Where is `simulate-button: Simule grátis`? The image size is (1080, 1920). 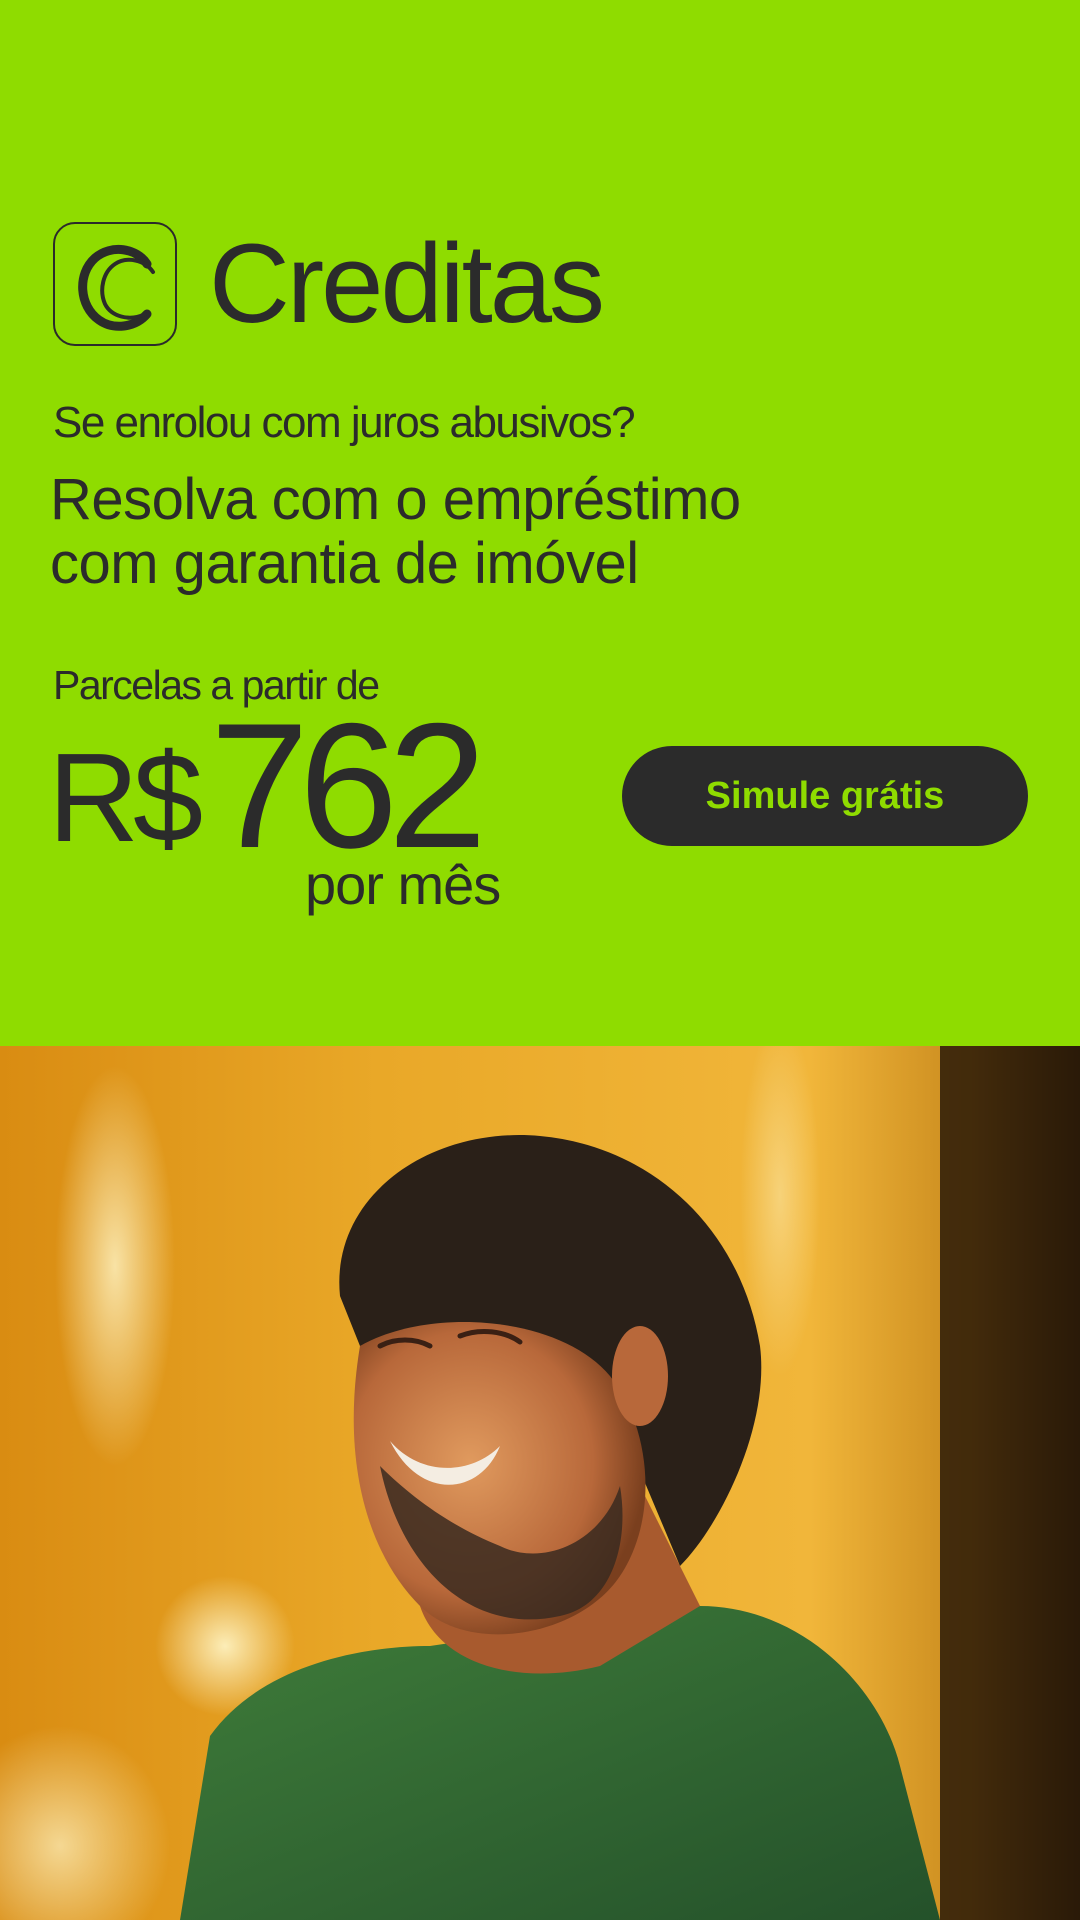 simulate-button: Simule grátis is located at coordinates (825, 796).